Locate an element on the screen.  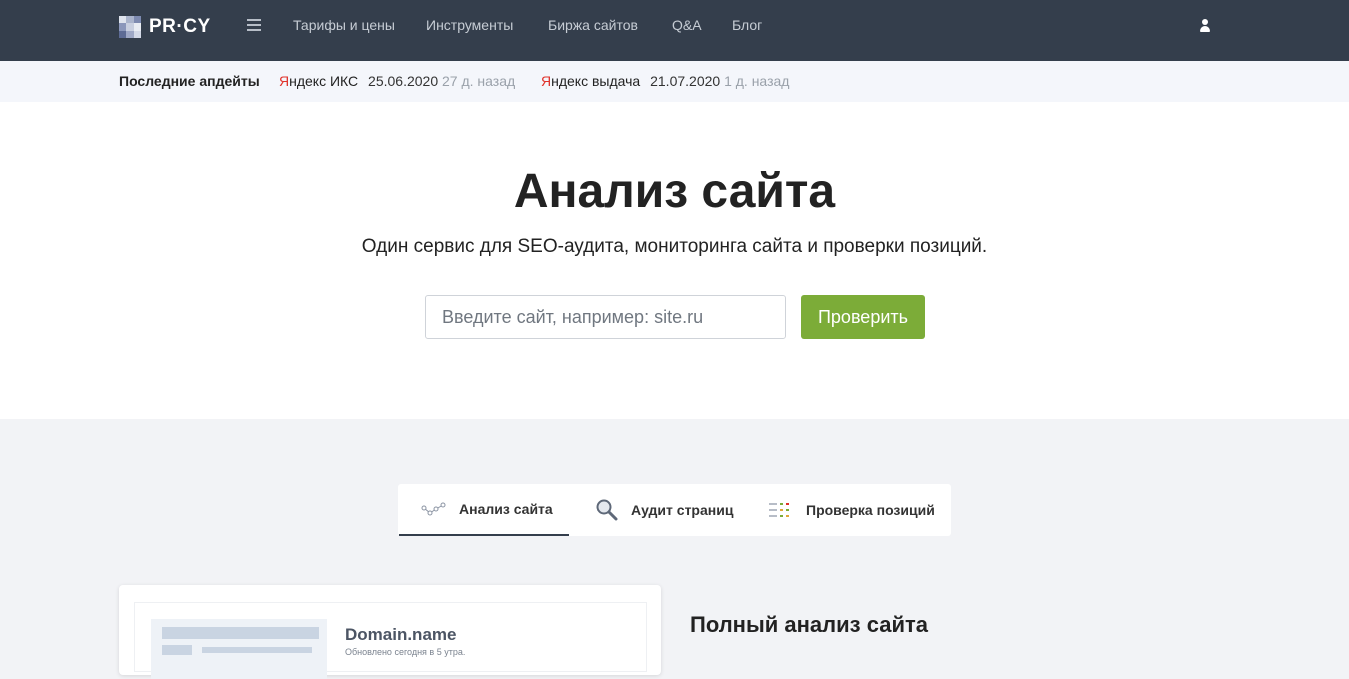
menu-icon is located at coordinates (254, 25).